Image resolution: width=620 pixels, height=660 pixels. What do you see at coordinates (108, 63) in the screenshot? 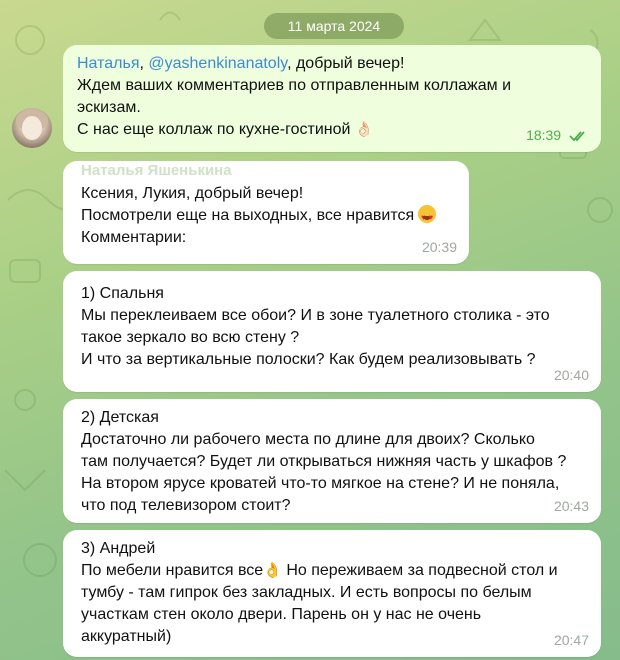
I see `mention-link-natalya: Наталья` at bounding box center [108, 63].